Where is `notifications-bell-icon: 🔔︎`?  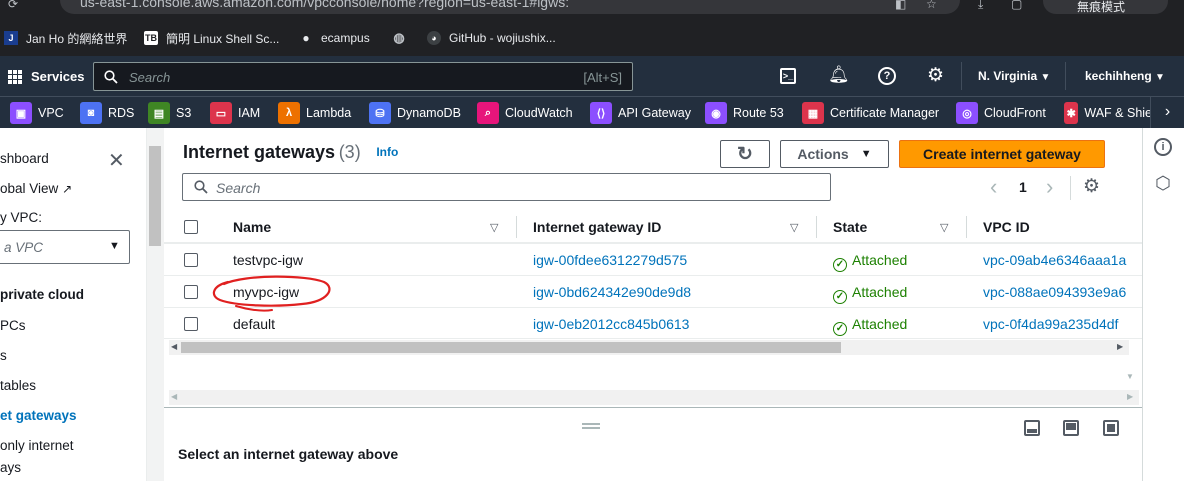
notifications-bell-icon: 🔔︎ is located at coordinates (839, 75).